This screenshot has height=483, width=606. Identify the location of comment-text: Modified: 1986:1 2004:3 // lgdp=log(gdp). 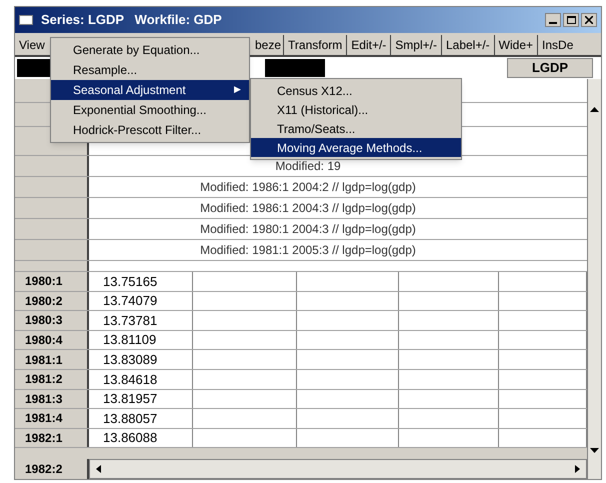
(308, 208).